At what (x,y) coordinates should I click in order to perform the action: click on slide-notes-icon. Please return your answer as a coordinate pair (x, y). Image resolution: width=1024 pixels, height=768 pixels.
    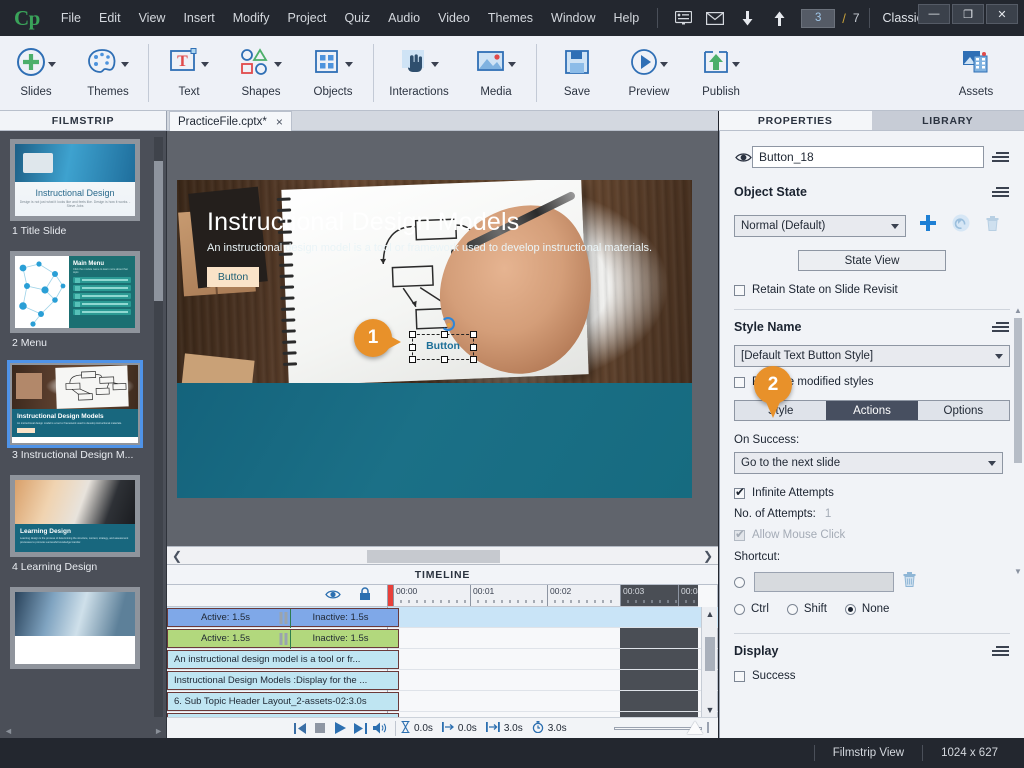
    Looking at the image, I should click on (683, 18).